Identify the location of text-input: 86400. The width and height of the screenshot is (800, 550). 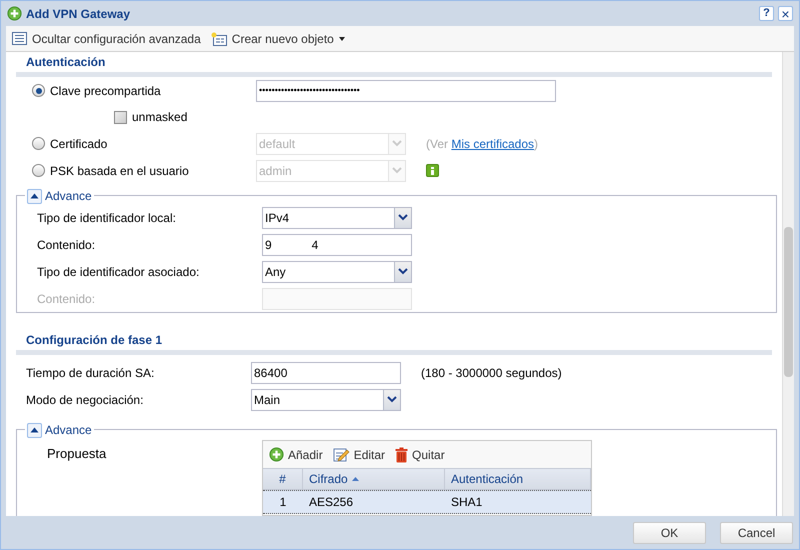
(326, 373).